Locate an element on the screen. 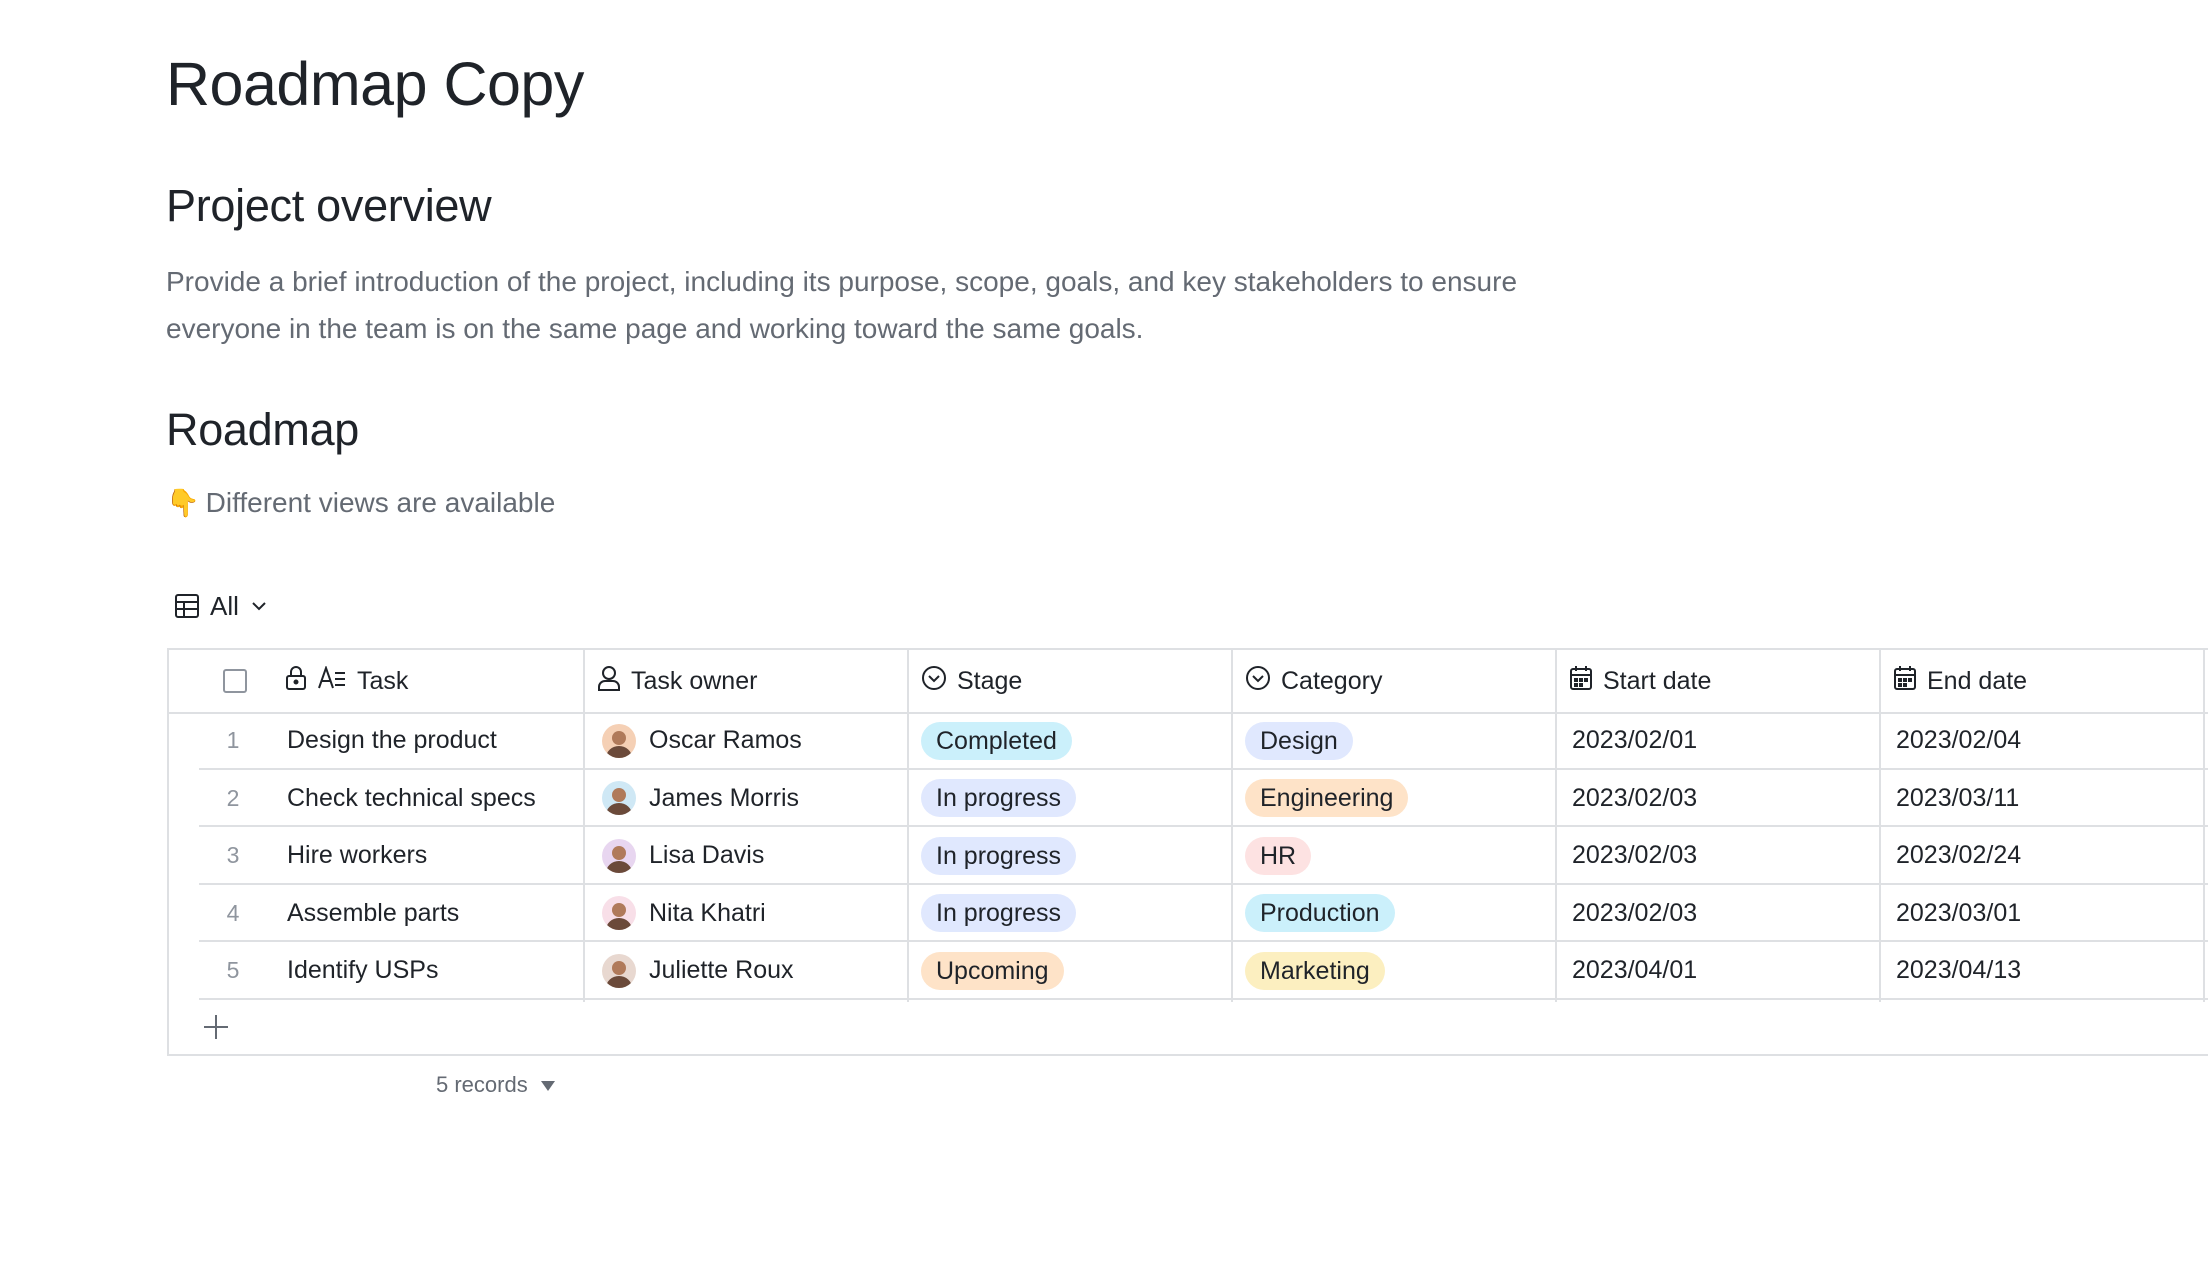 The width and height of the screenshot is (2208, 1282). row-number: 2 is located at coordinates (233, 797).